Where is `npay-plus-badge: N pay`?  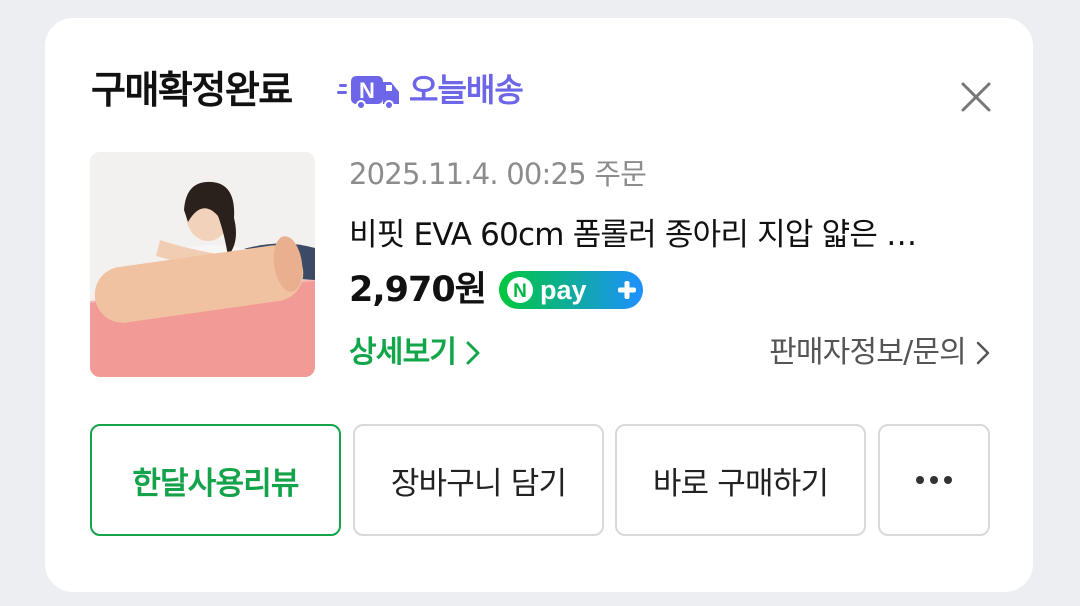 npay-plus-badge: N pay is located at coordinates (570, 290).